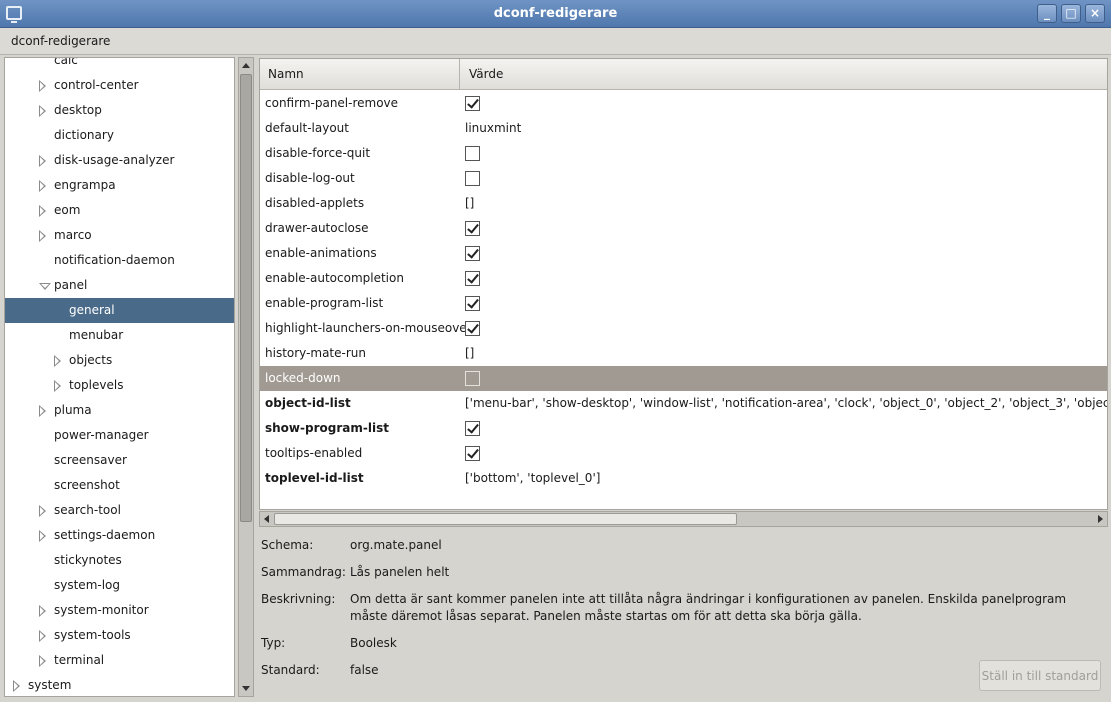  I want to click on list-horizontal-scrollbar, so click(683, 519).